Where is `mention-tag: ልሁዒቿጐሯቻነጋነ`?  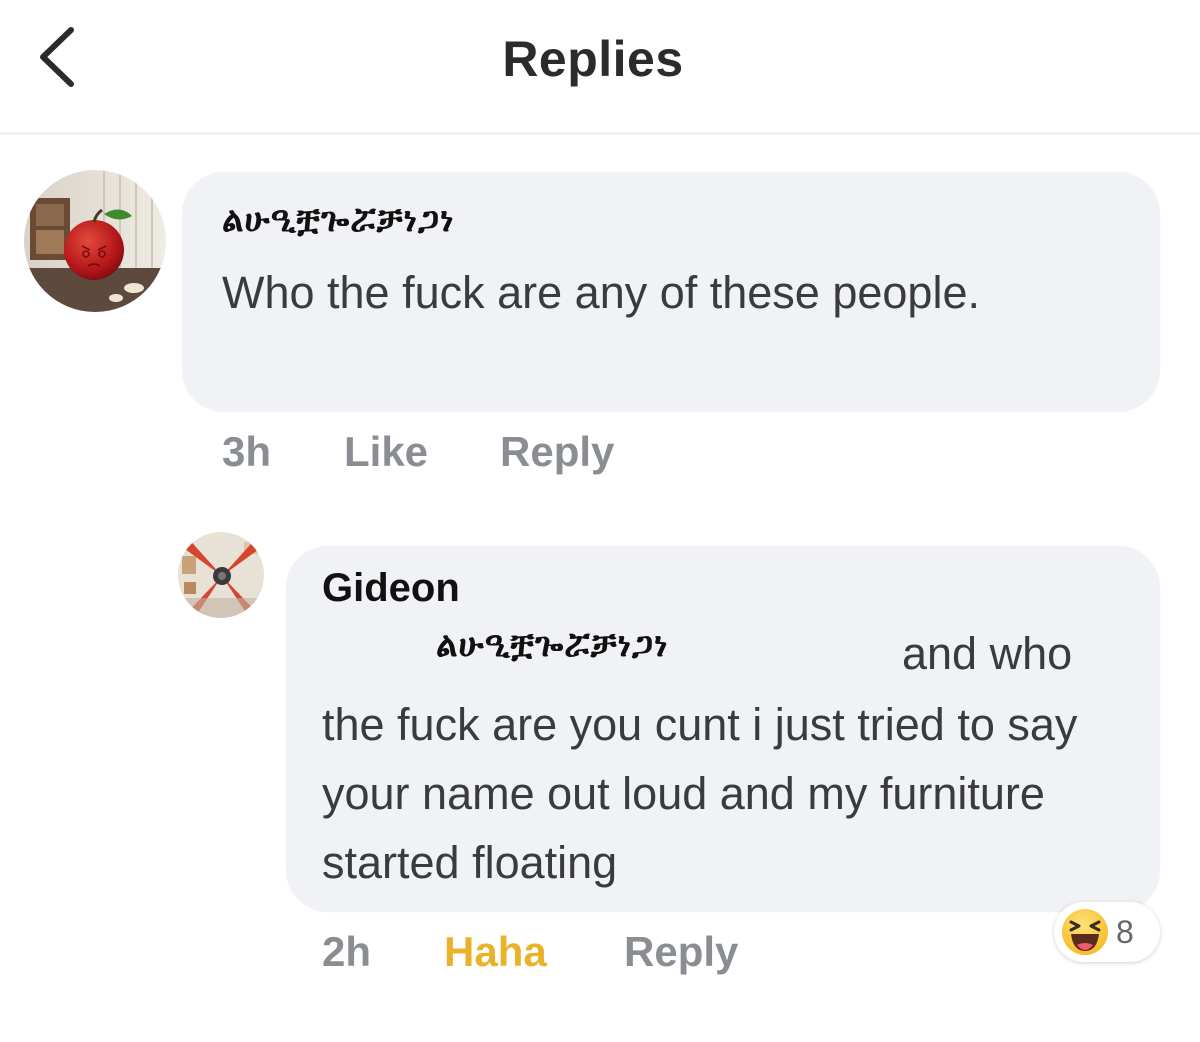
mention-tag: ልሁዒቿጐሯቻነጋነ is located at coordinates (552, 645).